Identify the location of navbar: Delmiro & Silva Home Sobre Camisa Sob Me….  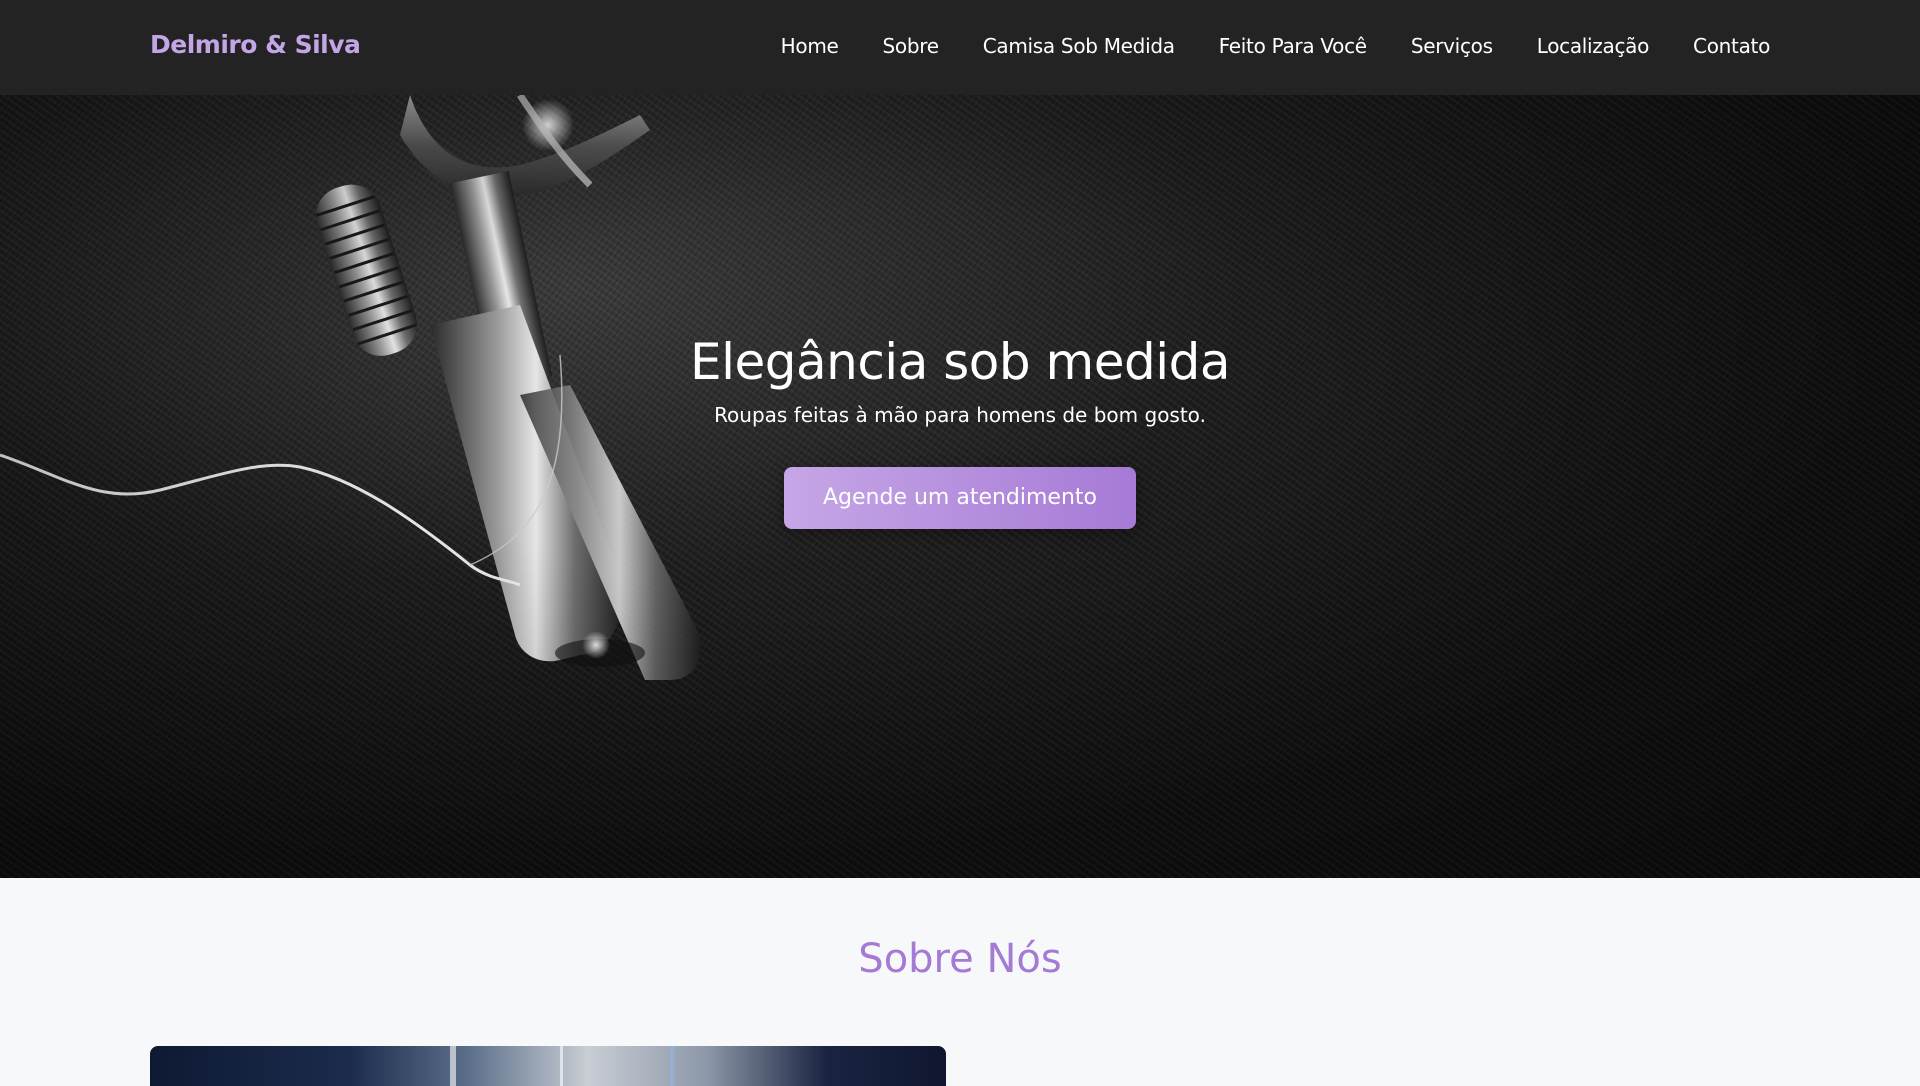
(960, 47).